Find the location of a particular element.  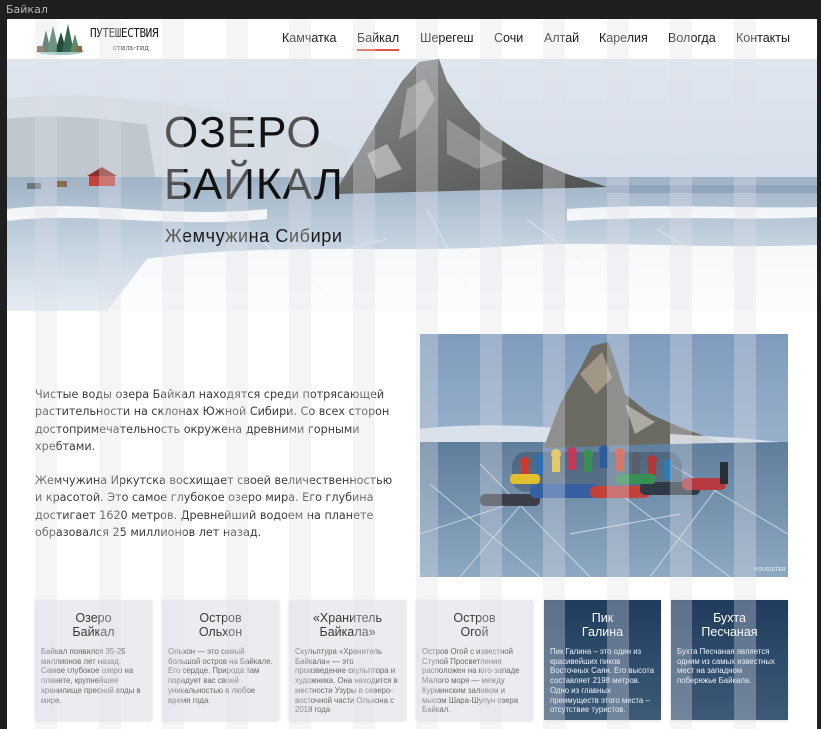

forest-logo-icon is located at coordinates (60, 39).